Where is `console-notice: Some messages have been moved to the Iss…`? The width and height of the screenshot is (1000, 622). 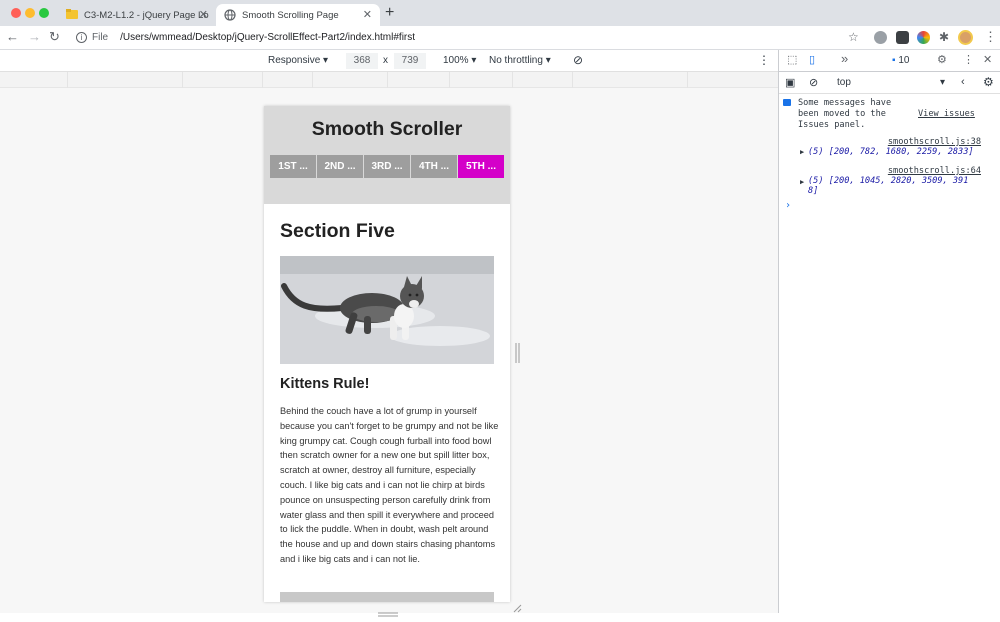
console-notice: Some messages have been moved to the Iss… is located at coordinates (889, 116).